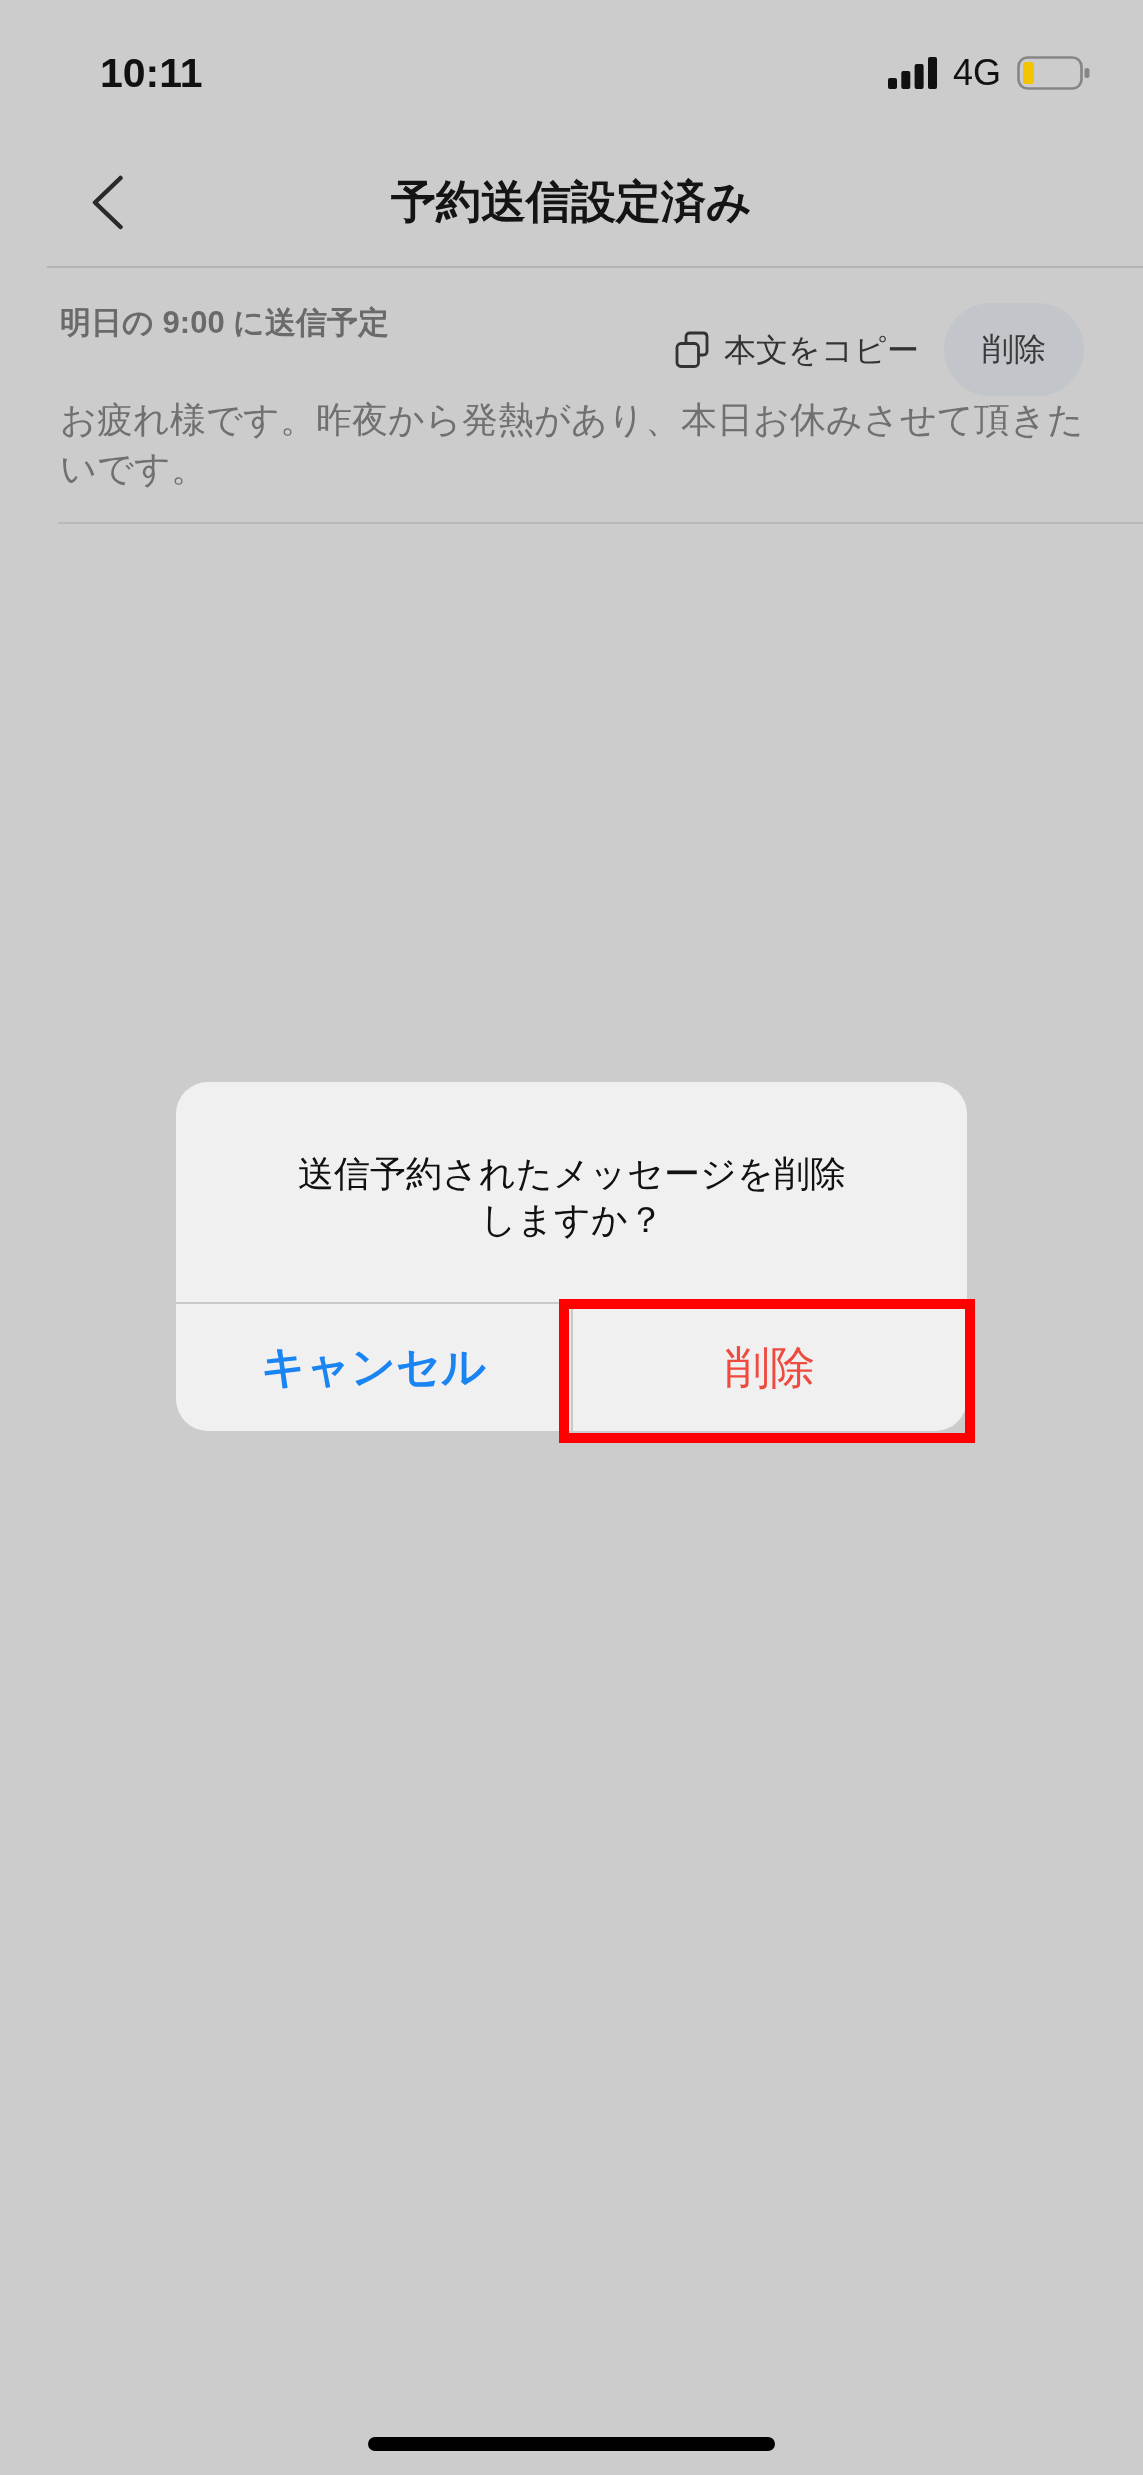 This screenshot has height=2475, width=1143. I want to click on network-label: 4G, so click(976, 73).